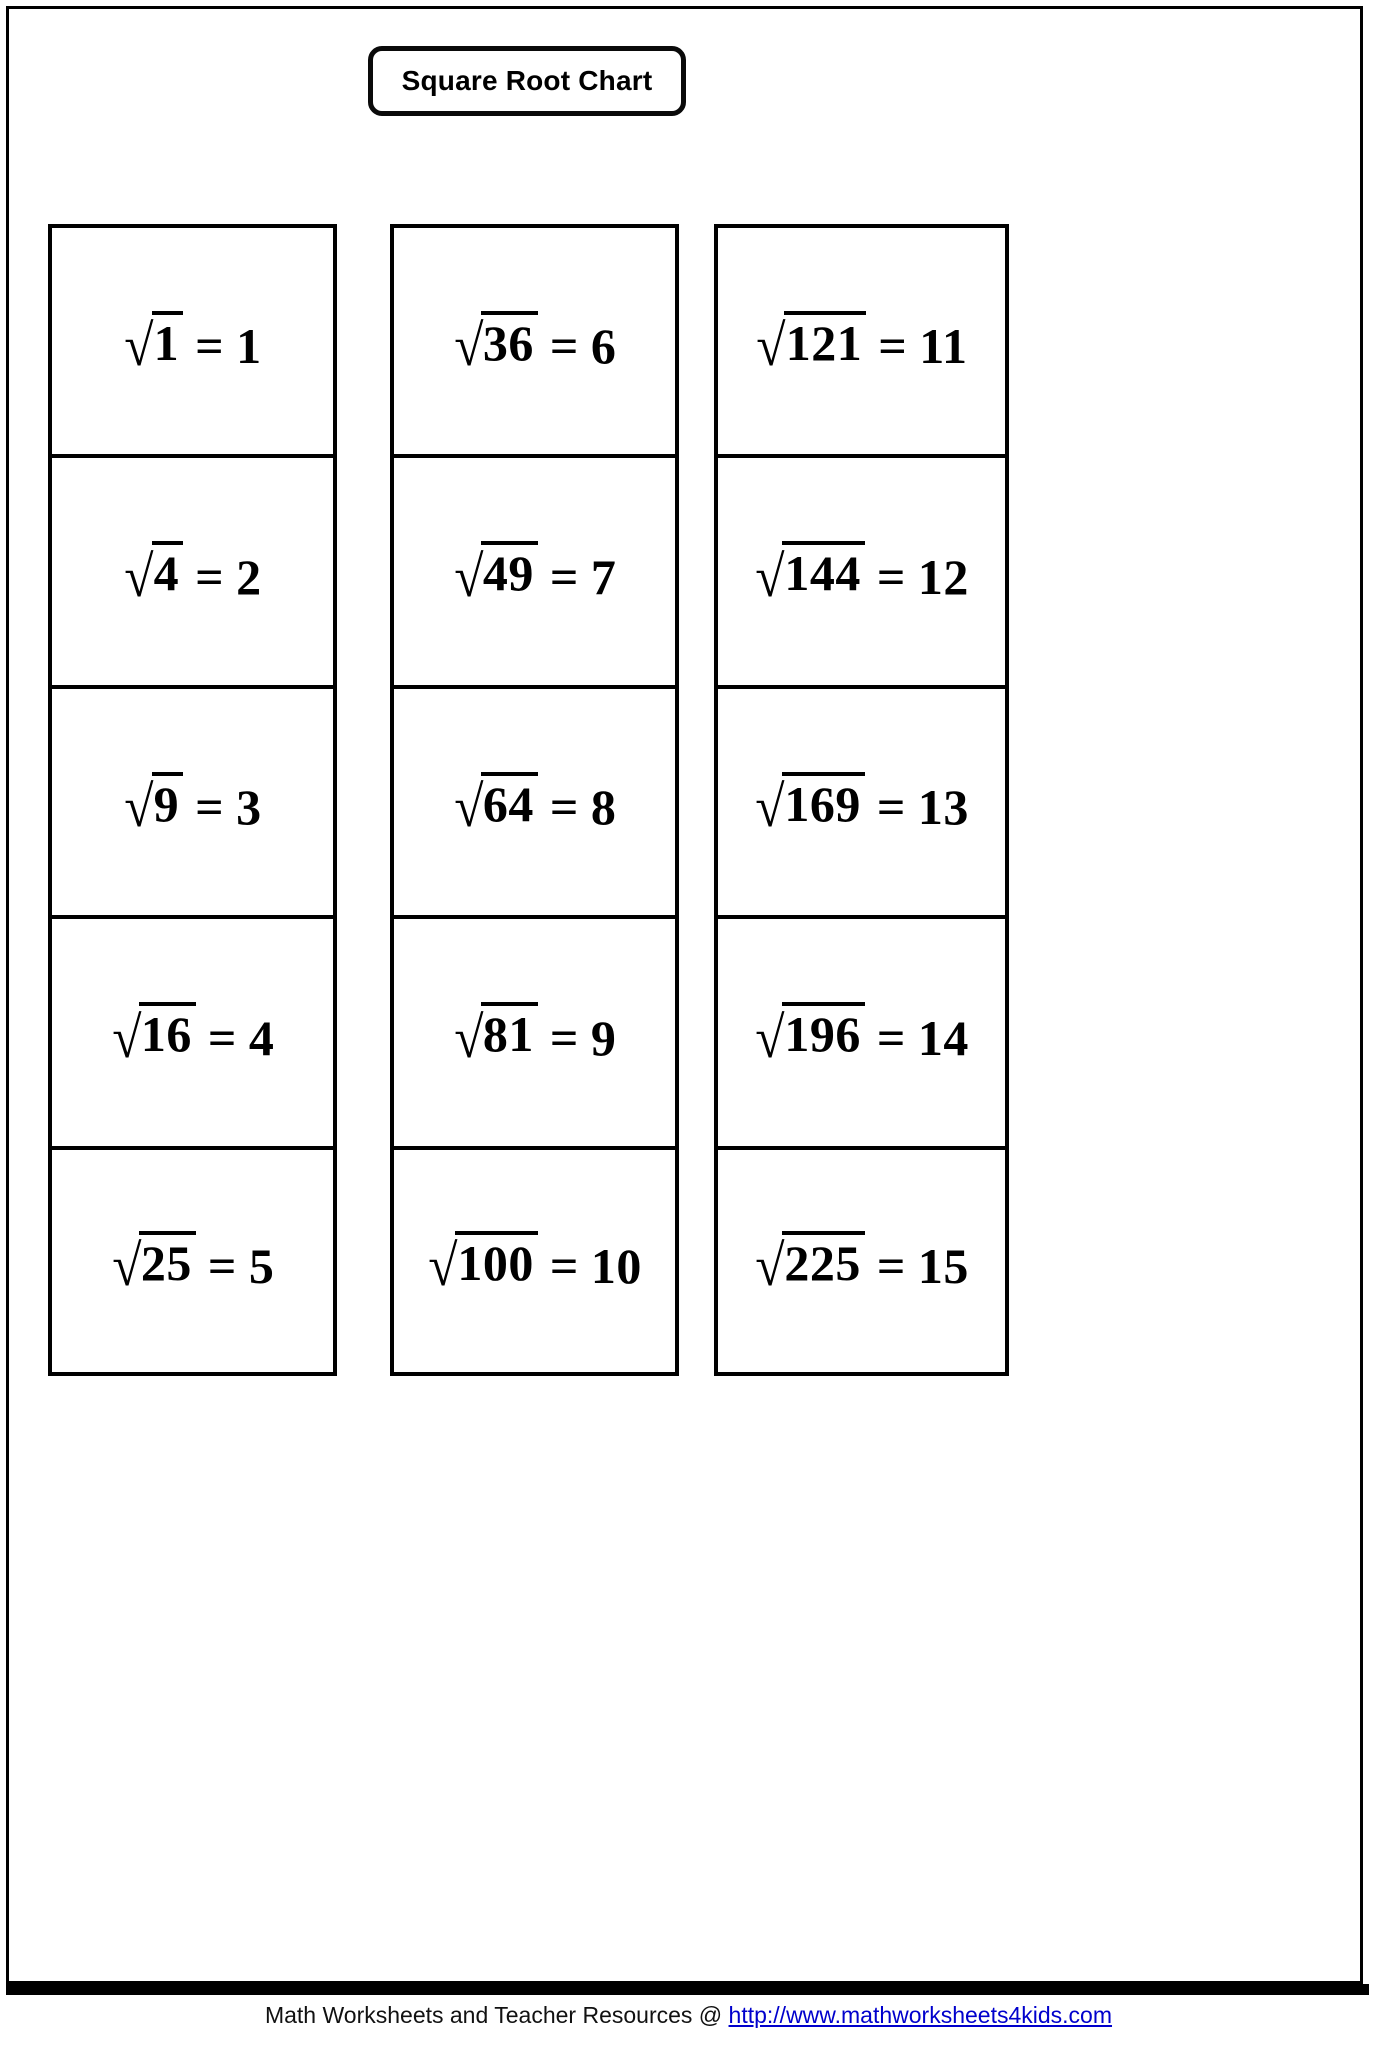 The width and height of the screenshot is (1377, 2048). I want to click on radicand-value: 64, so click(509, 800).